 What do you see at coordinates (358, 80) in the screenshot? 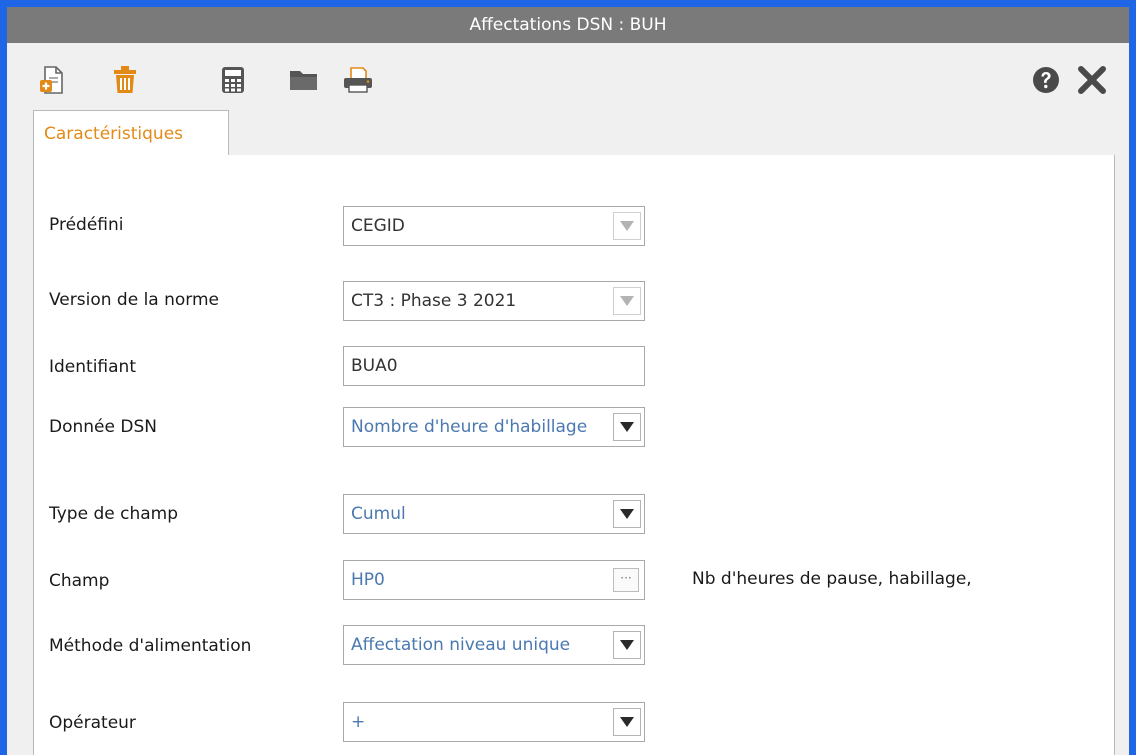
I see `print-icon` at bounding box center [358, 80].